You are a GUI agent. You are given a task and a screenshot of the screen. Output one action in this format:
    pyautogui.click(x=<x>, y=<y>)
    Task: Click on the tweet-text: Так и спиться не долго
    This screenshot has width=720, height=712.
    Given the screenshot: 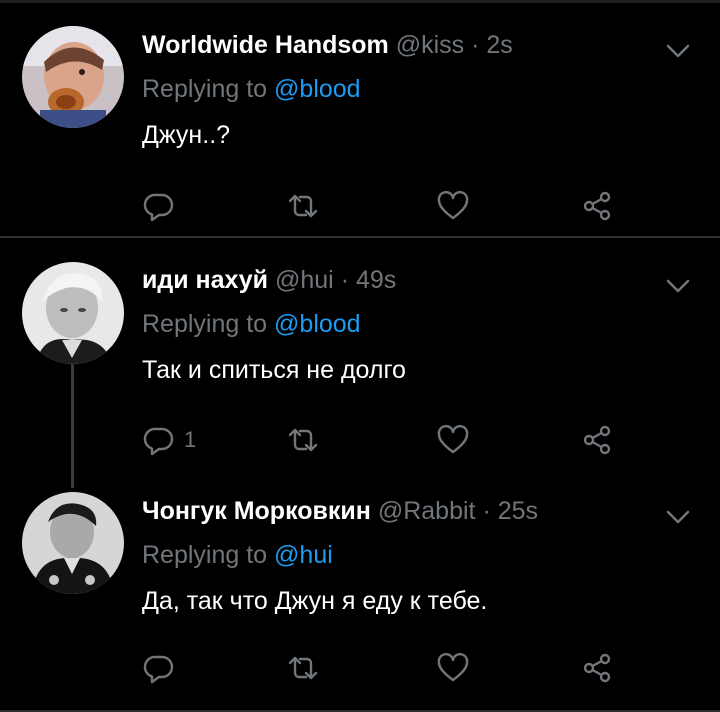 What is the action you would take?
    pyautogui.click(x=274, y=370)
    